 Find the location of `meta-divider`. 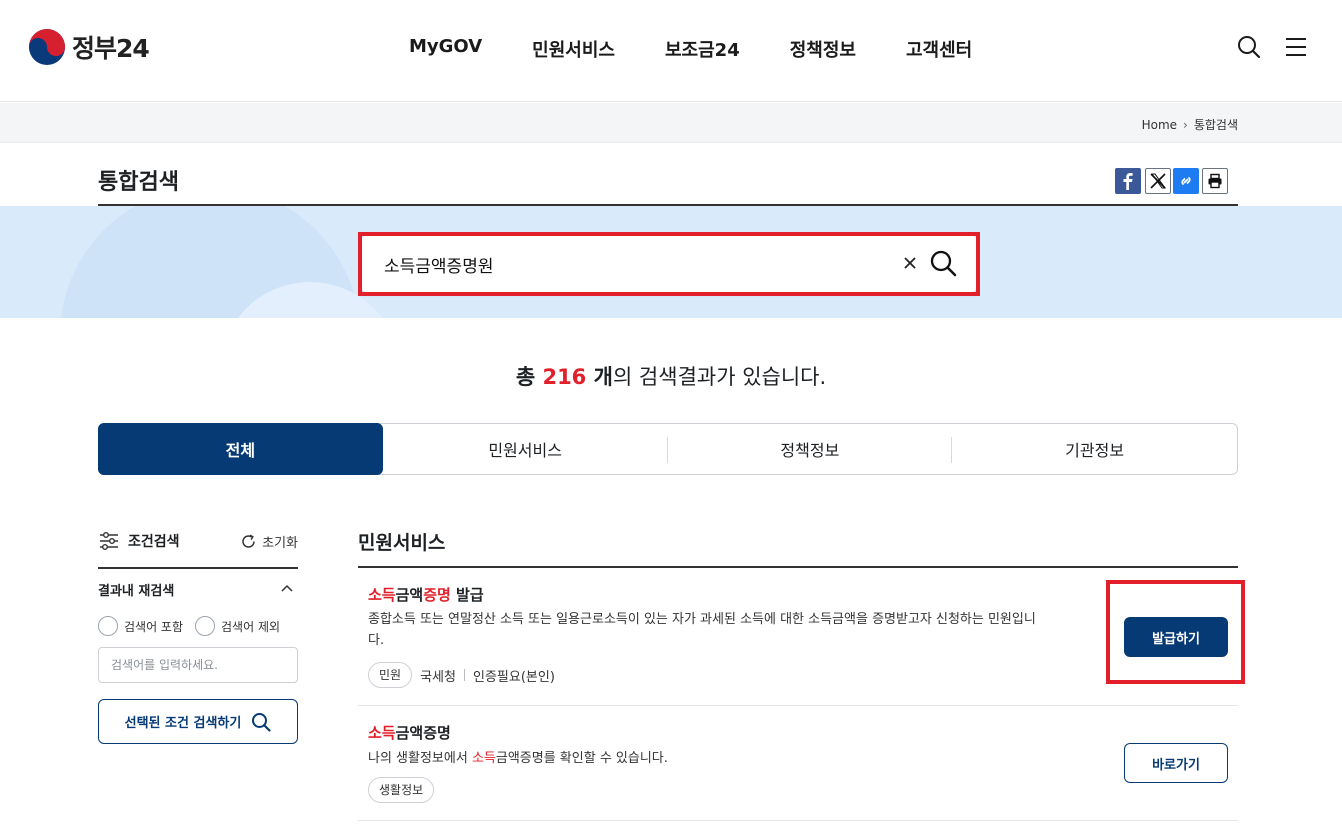

meta-divider is located at coordinates (464, 675).